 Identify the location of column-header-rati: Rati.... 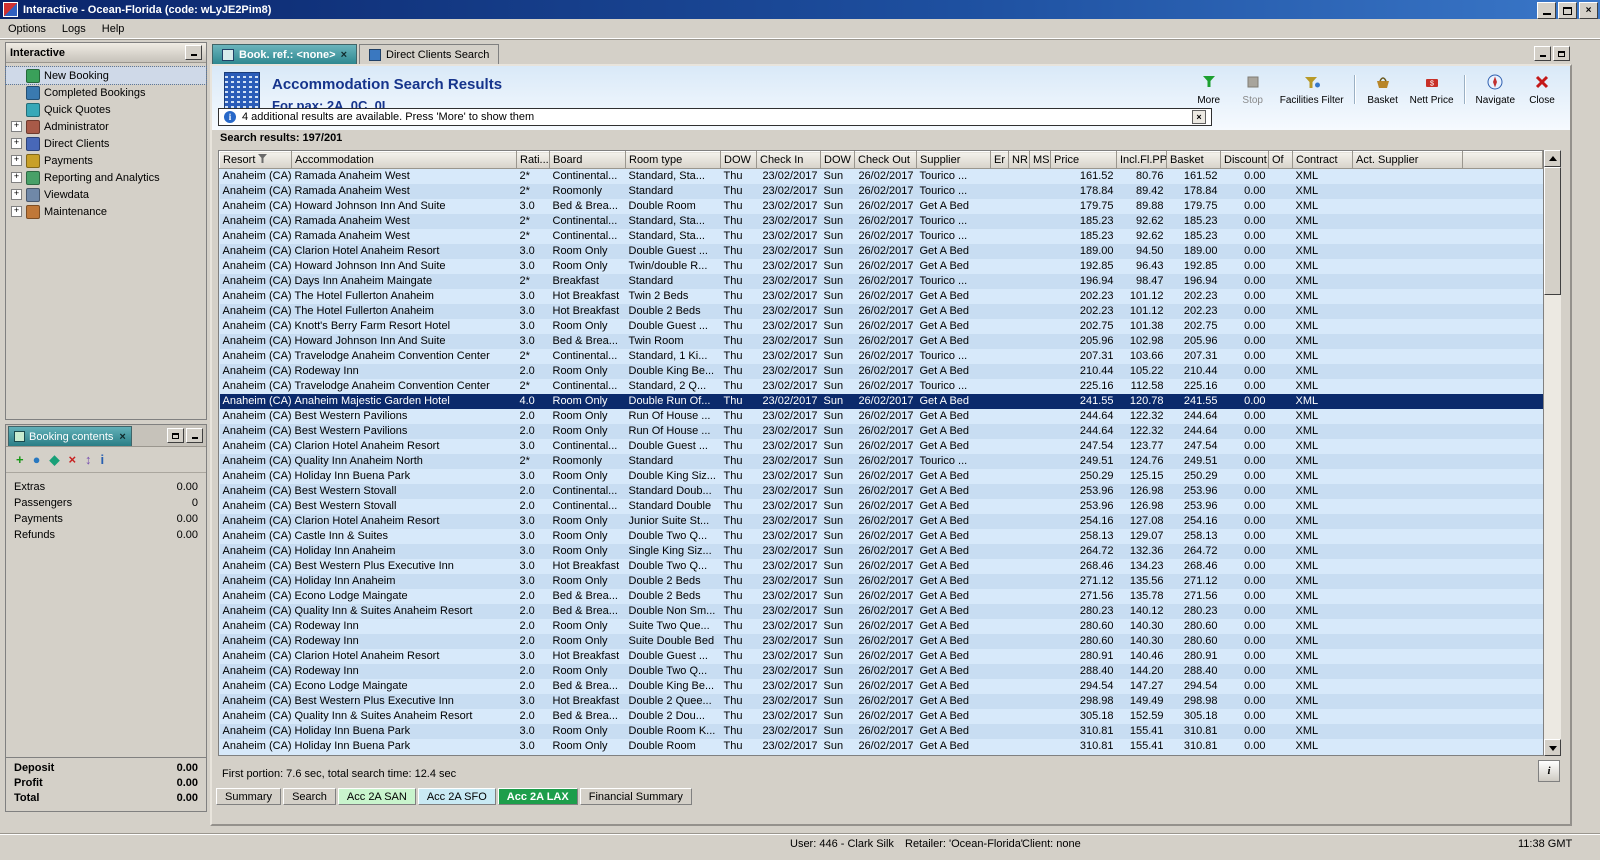
(533, 160).